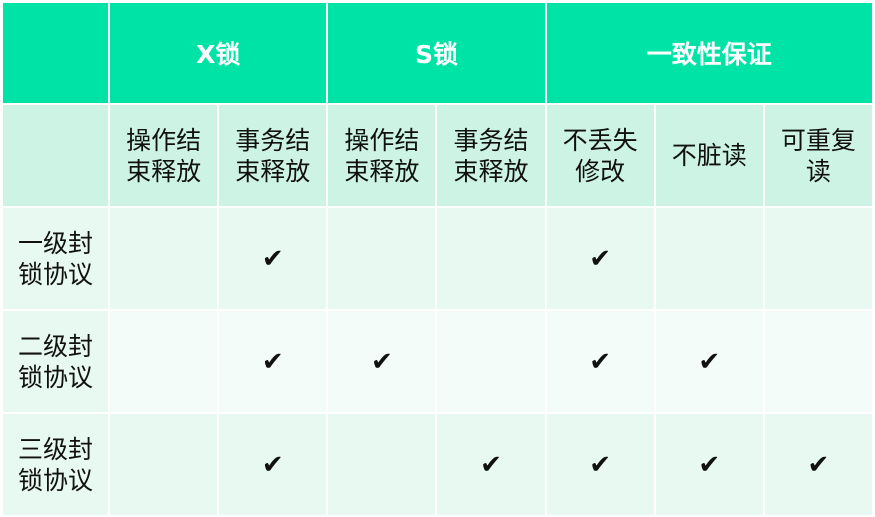  Describe the element at coordinates (491, 155) in the screenshot. I see `sub-header-s-tx-release: 事务结束释放` at that location.